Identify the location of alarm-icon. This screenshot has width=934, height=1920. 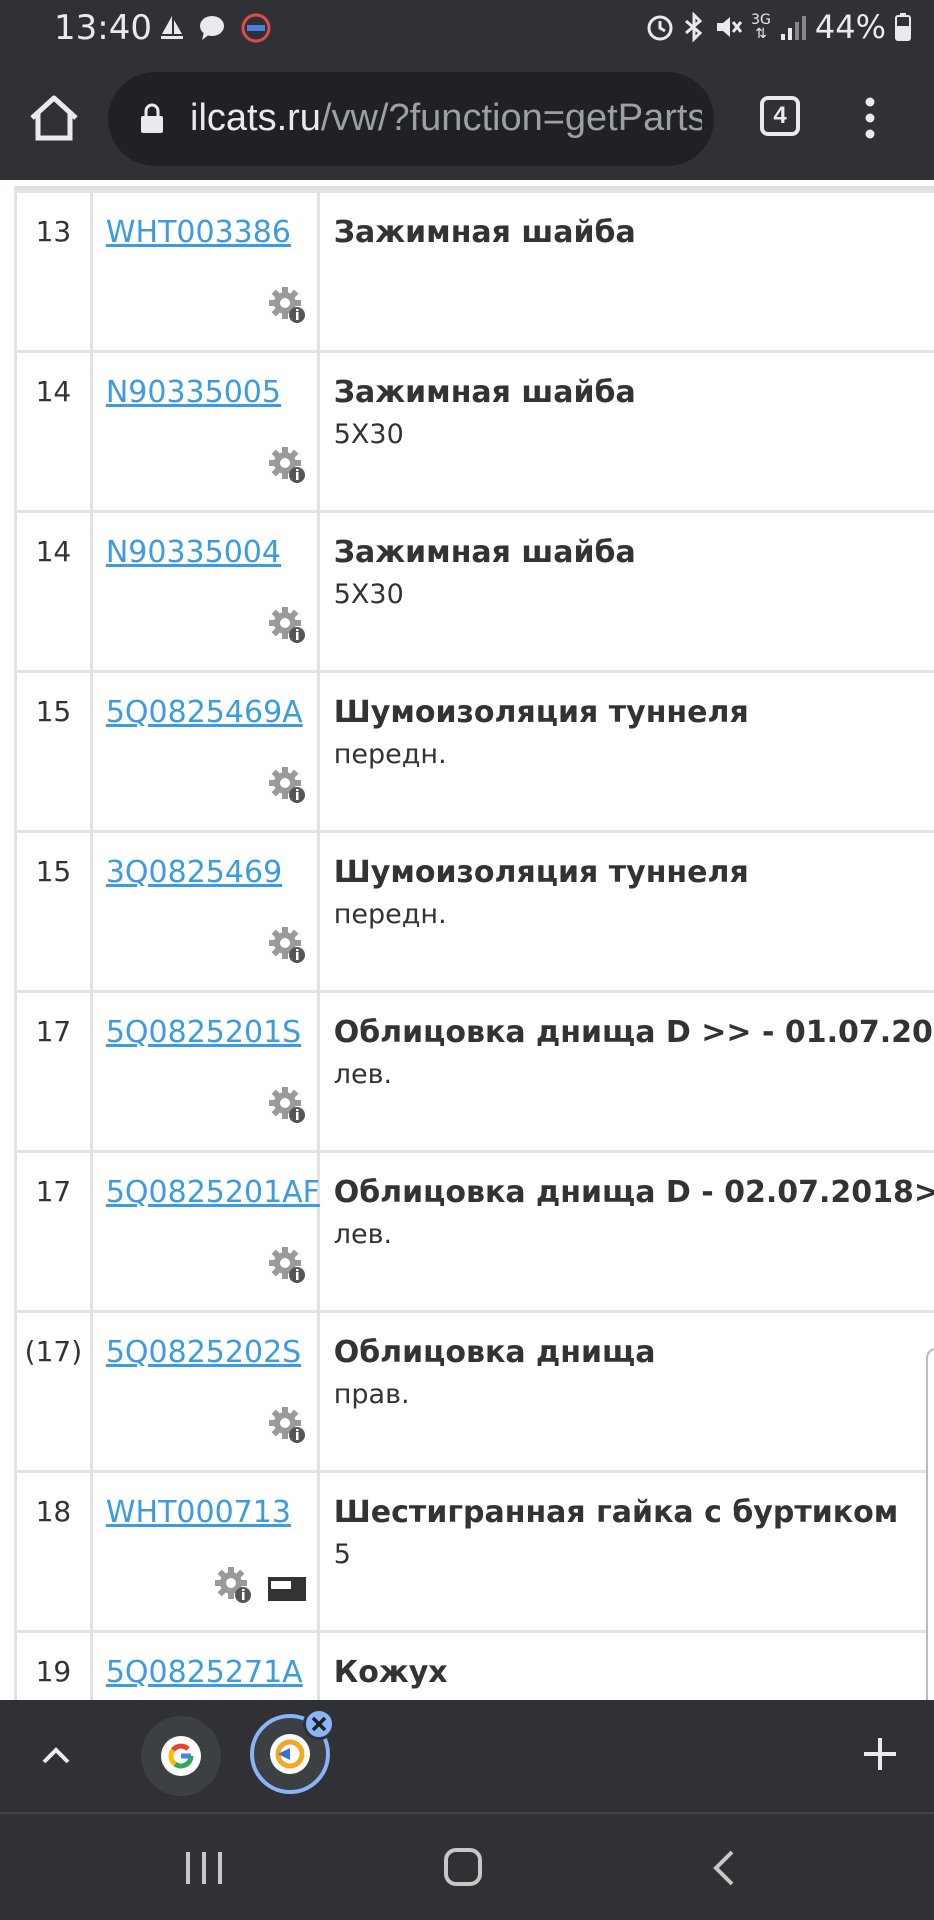
(660, 28).